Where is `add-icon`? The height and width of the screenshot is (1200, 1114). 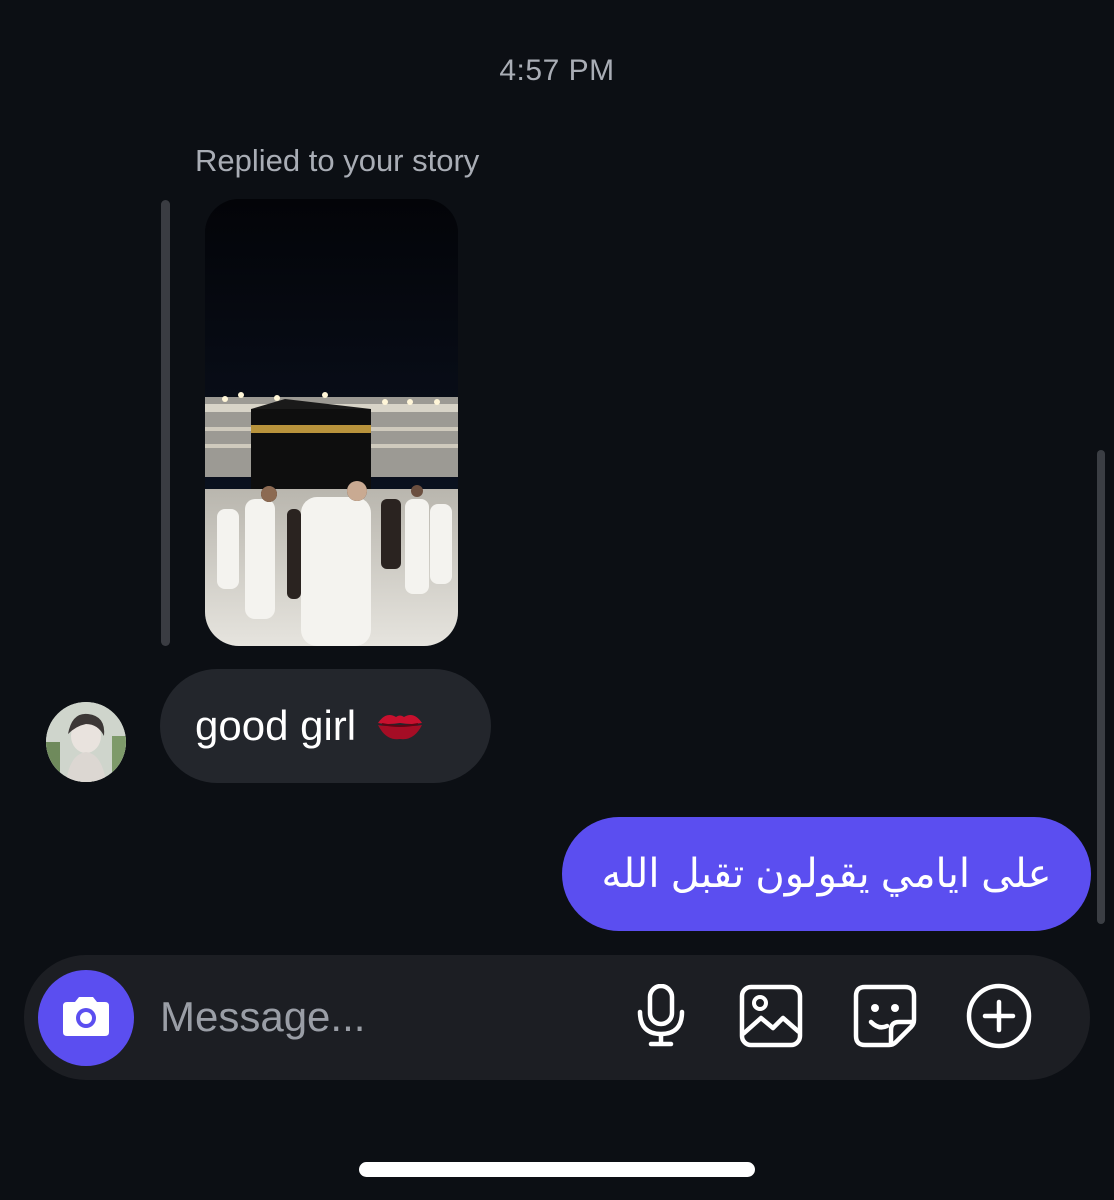
add-icon is located at coordinates (999, 1018).